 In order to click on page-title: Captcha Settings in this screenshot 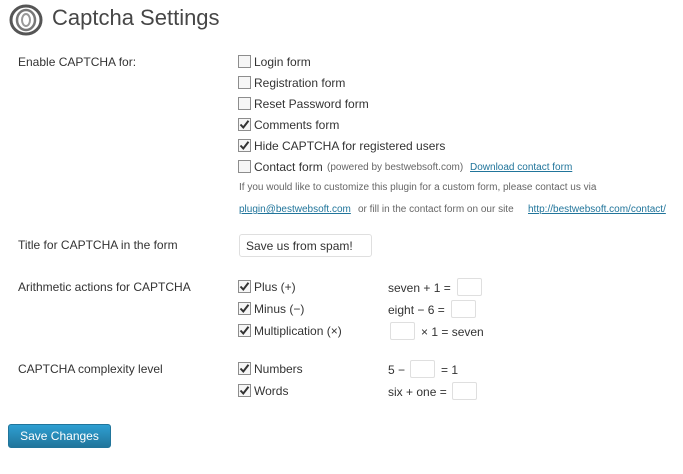, I will do `click(136, 17)`.